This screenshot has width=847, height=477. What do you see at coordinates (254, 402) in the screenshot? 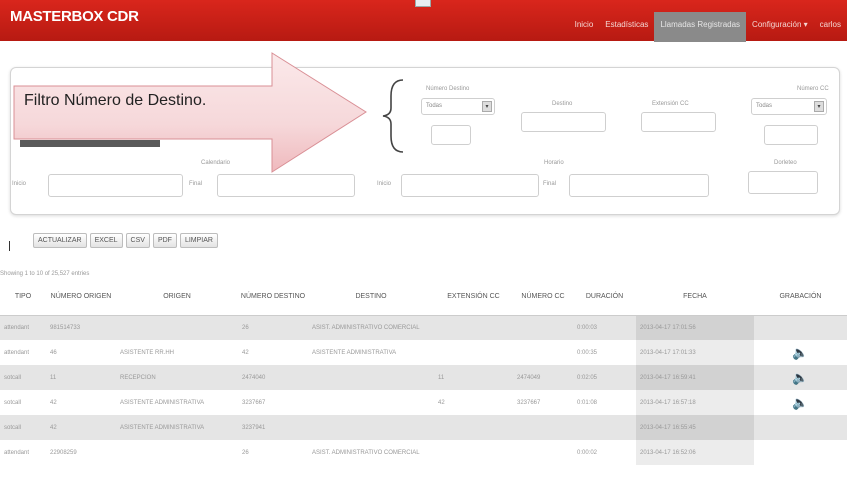
I see `cell-numero-destino: 3237667` at bounding box center [254, 402].